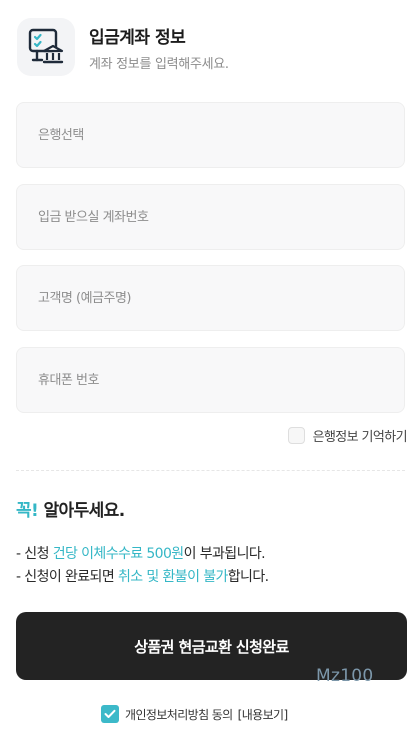  I want to click on remember-label: 은행정보 기억하기, so click(360, 437).